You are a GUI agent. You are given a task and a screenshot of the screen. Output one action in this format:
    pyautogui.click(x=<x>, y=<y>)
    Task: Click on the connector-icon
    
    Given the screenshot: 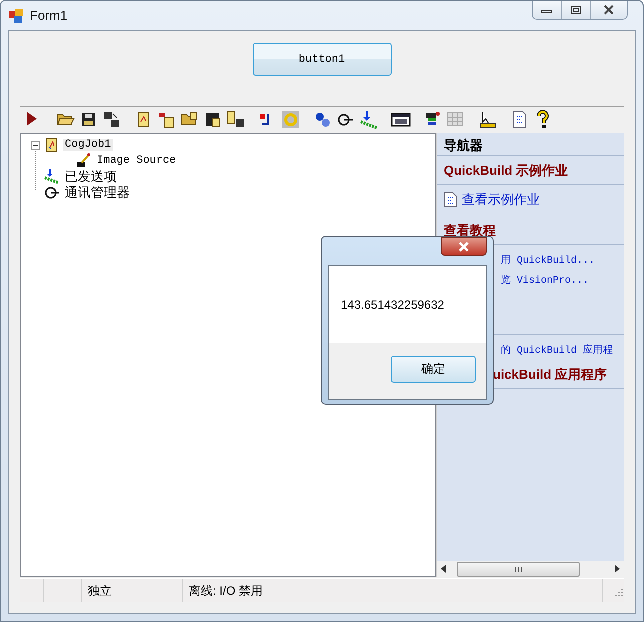 What is the action you would take?
    pyautogui.click(x=52, y=193)
    